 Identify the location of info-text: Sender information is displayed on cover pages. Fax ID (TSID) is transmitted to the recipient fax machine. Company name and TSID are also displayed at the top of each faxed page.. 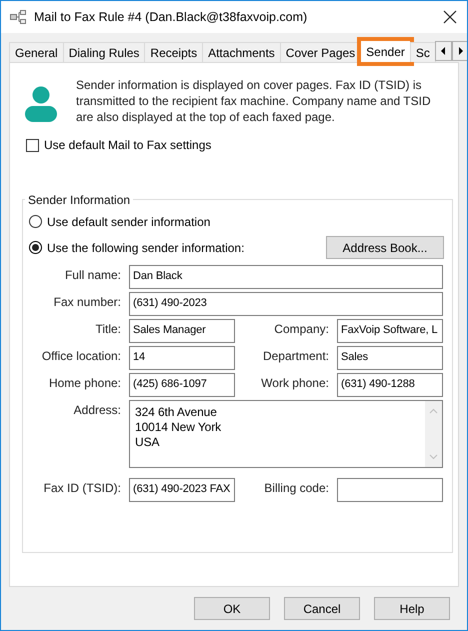
(254, 101).